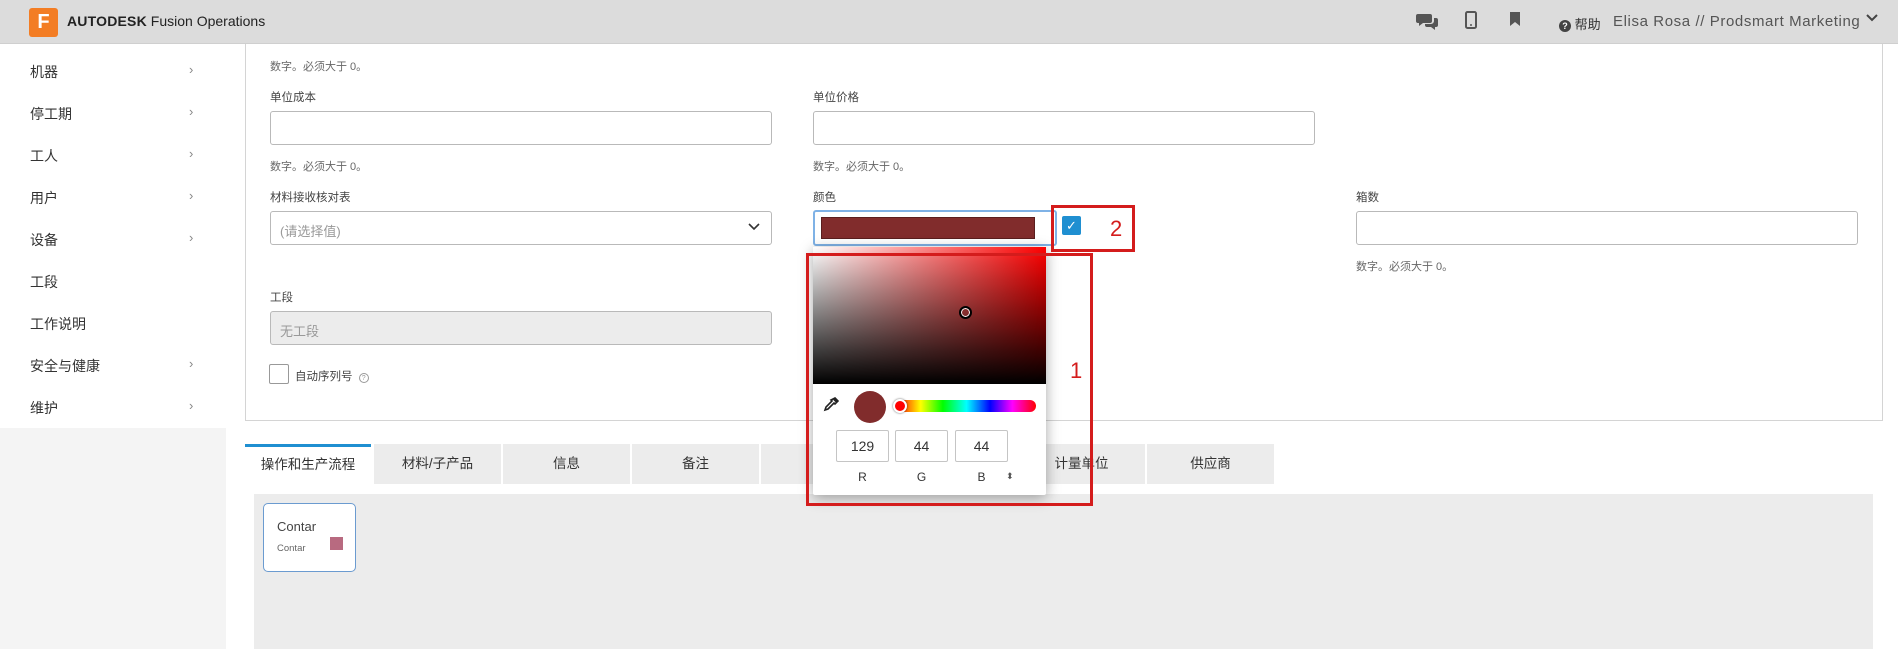  I want to click on auto-serial-label: 自动序列号 ?, so click(332, 376).